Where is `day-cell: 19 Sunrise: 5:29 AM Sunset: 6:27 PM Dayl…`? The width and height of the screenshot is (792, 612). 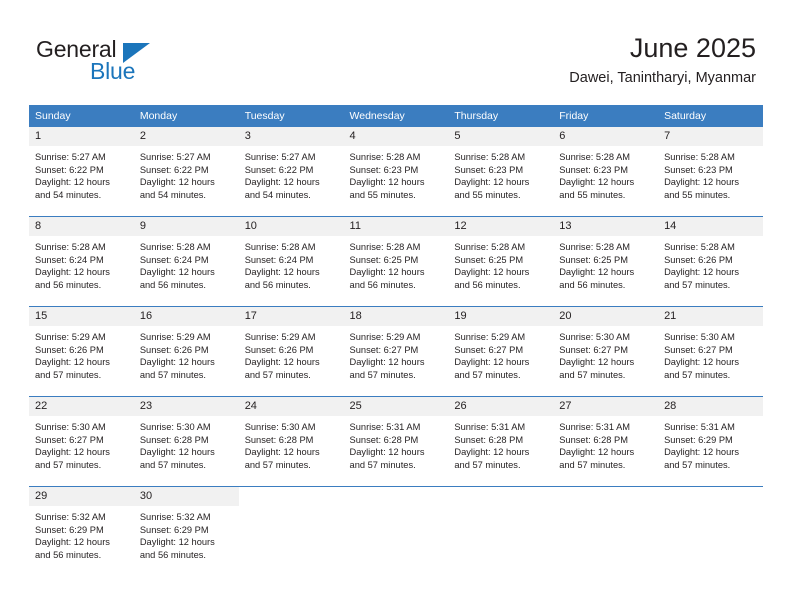 day-cell: 19 Sunrise: 5:29 AM Sunset: 6:27 PM Dayl… is located at coordinates (501, 351).